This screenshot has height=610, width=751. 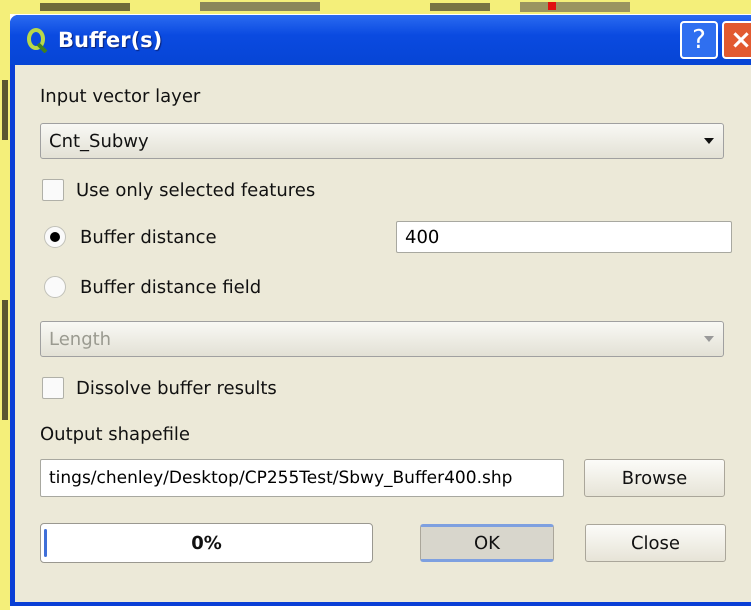 What do you see at coordinates (655, 543) in the screenshot?
I see `close-dialog-button: Close` at bounding box center [655, 543].